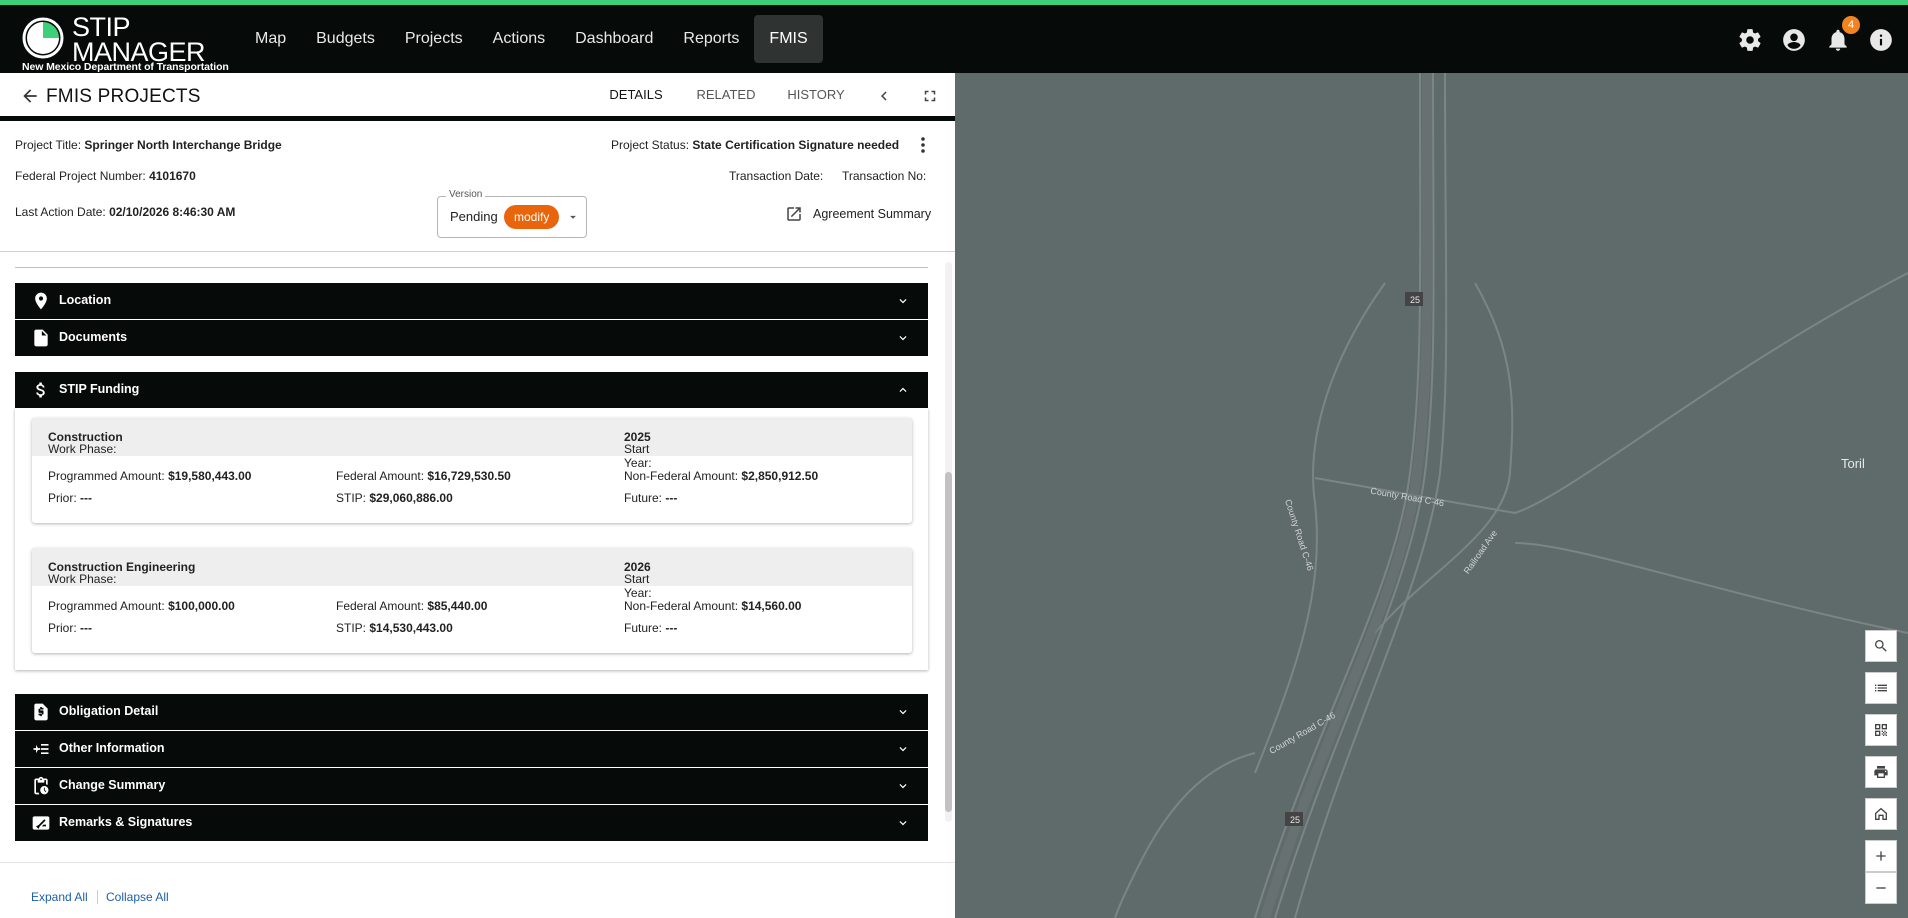  What do you see at coordinates (477, 97) in the screenshot?
I see `panel-header: FMIS PROJECTS DETAILS RELATED HISTORY` at bounding box center [477, 97].